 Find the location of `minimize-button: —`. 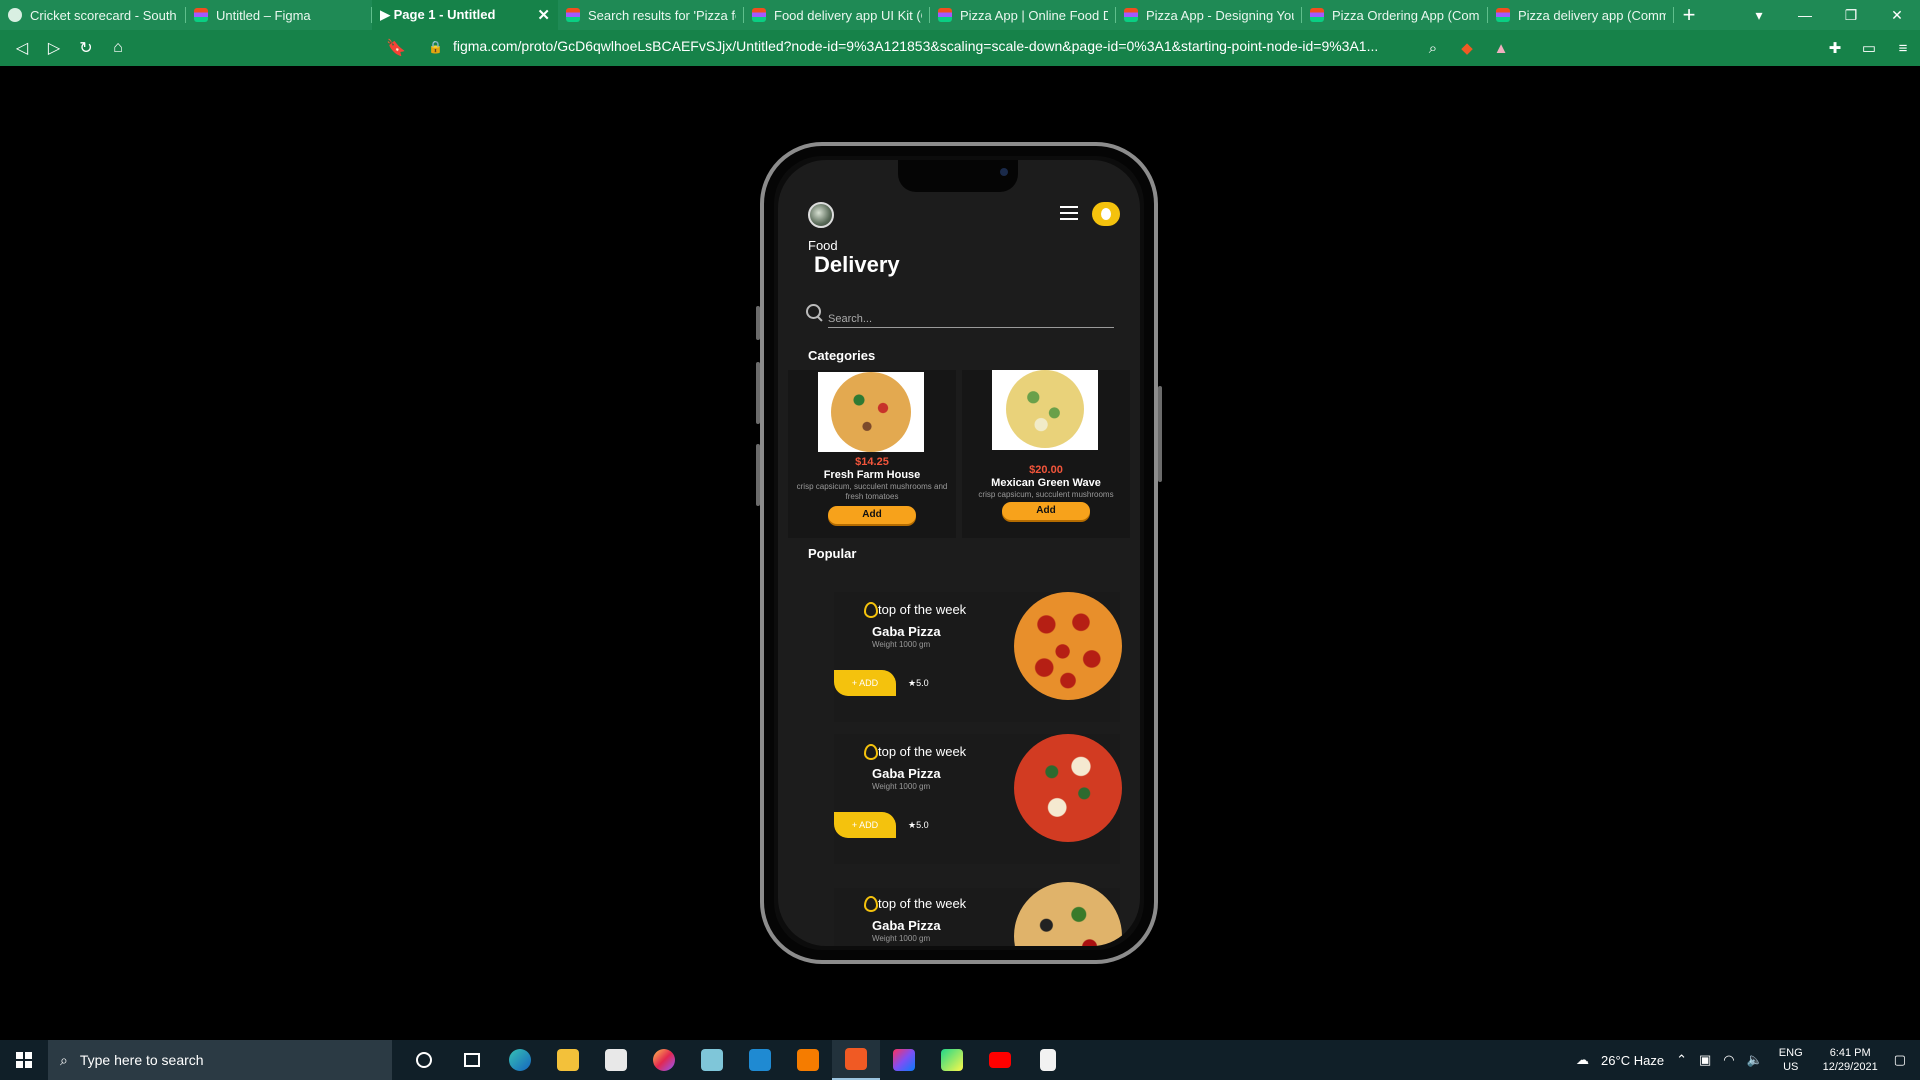

minimize-button: — is located at coordinates (1805, 15).